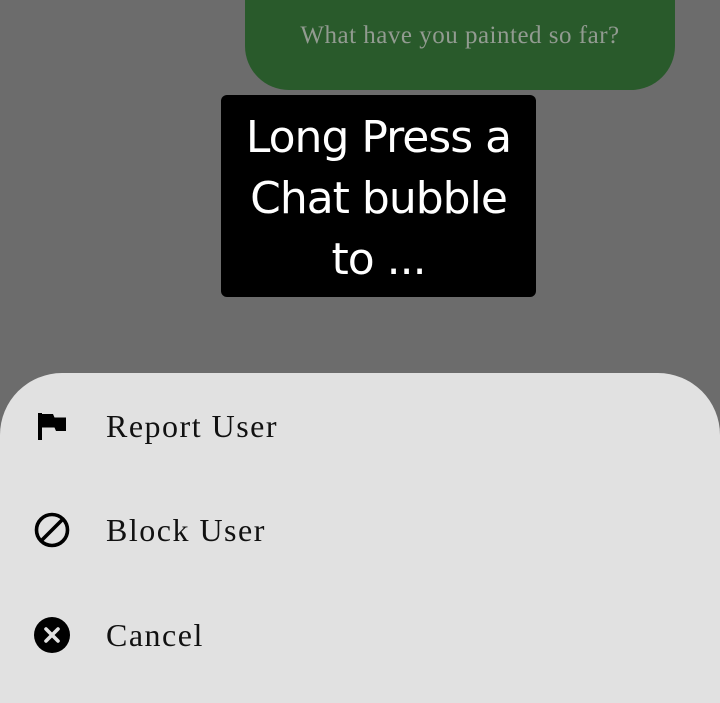 This screenshot has height=703, width=720. Describe the element at coordinates (186, 529) in the screenshot. I see `block-user-label: Block User` at that location.